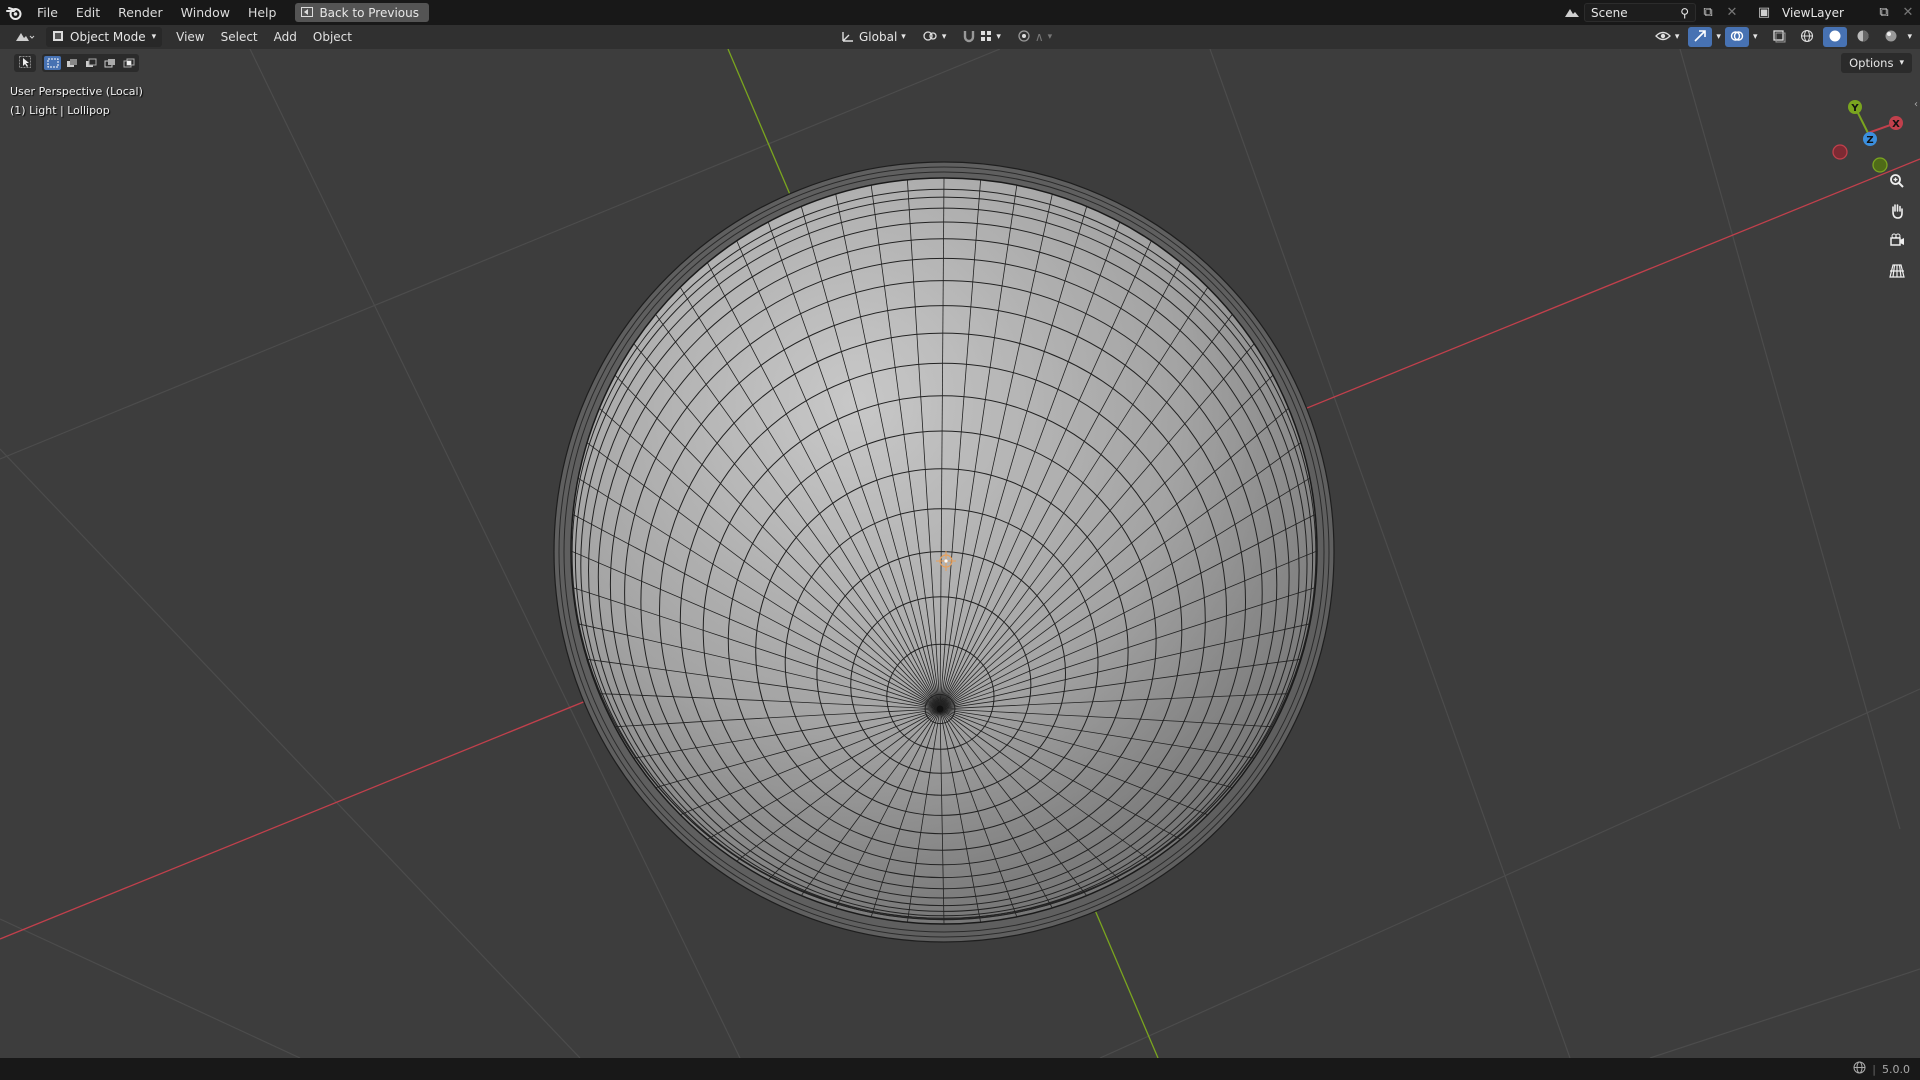 Image resolution: width=1920 pixels, height=1080 pixels. Describe the element at coordinates (960, 1069) in the screenshot. I see `status-bar: | 5.0.0` at that location.